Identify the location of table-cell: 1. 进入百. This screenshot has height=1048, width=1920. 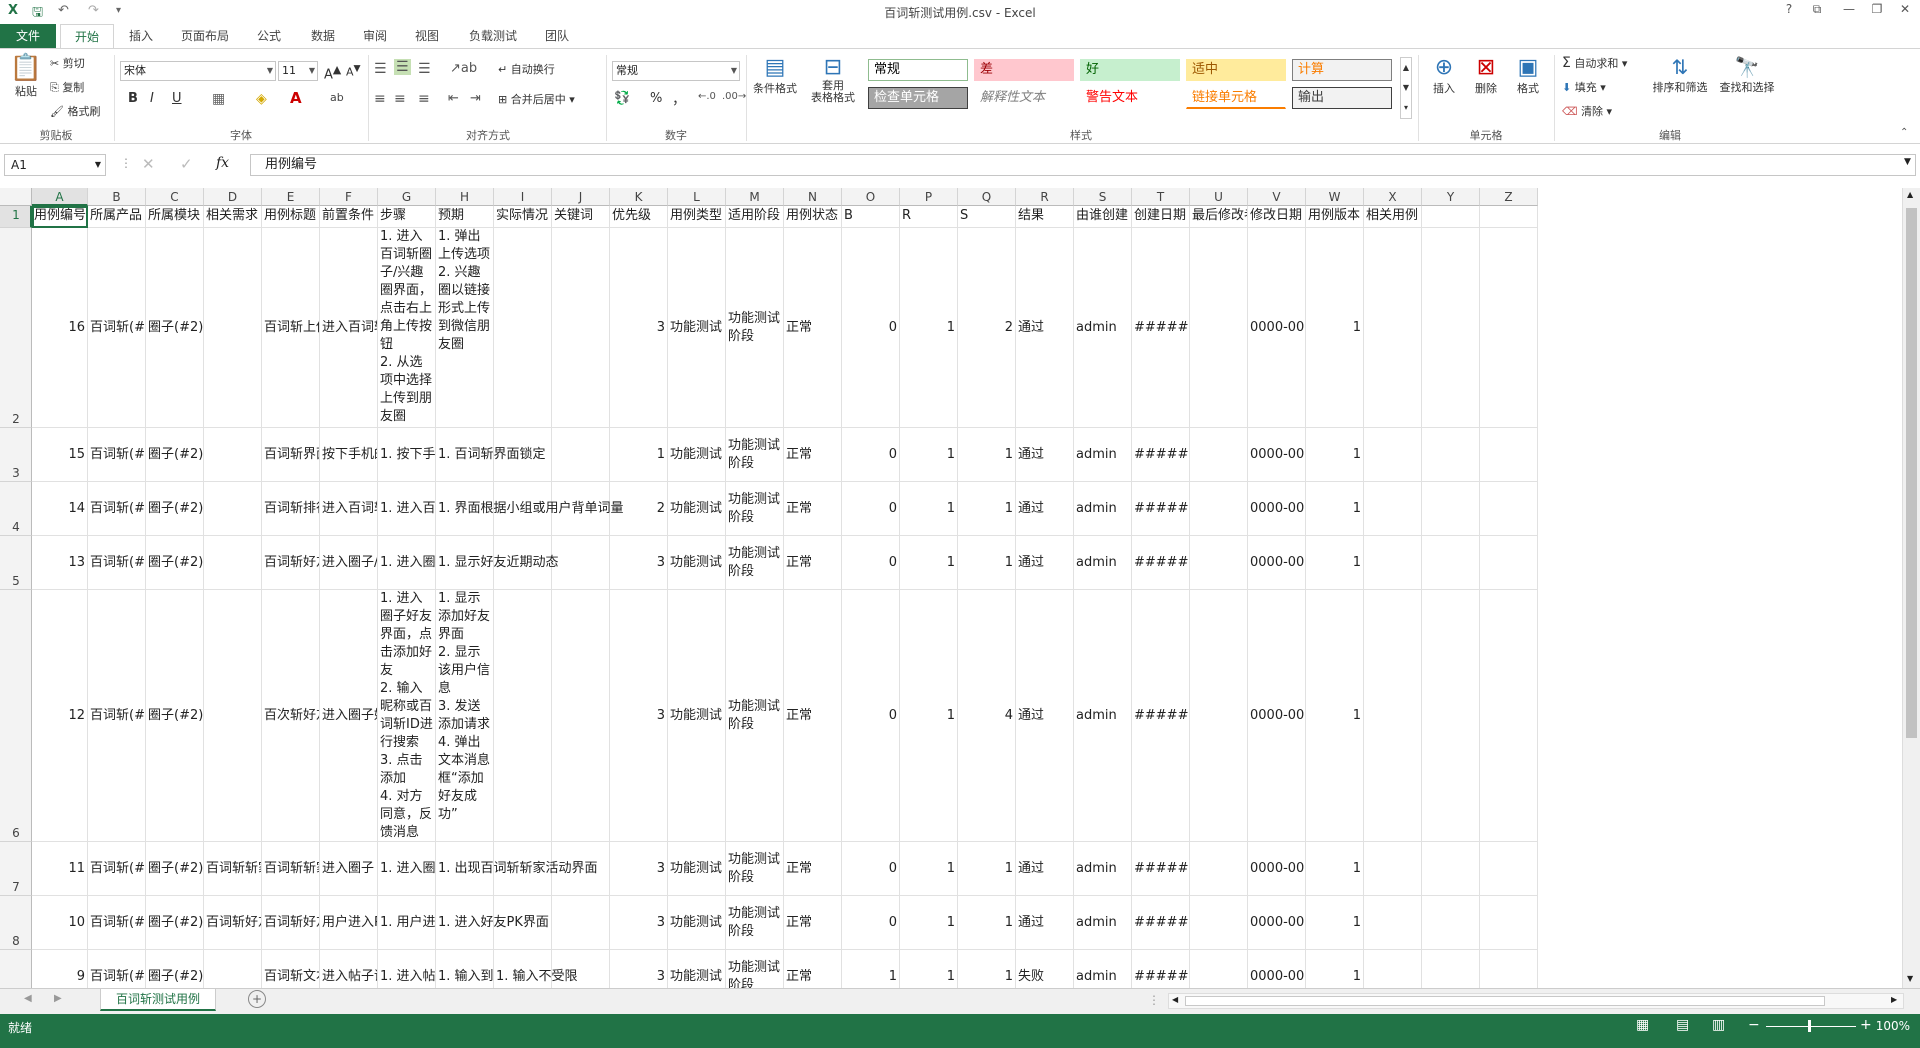
(407, 509).